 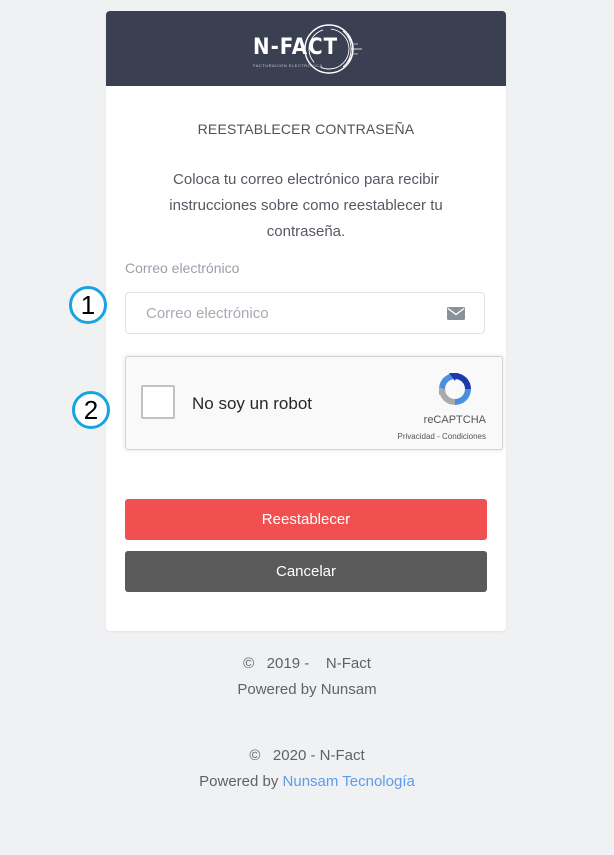 What do you see at coordinates (241, 781) in the screenshot?
I see `footer-powered-prefix: Powered by` at bounding box center [241, 781].